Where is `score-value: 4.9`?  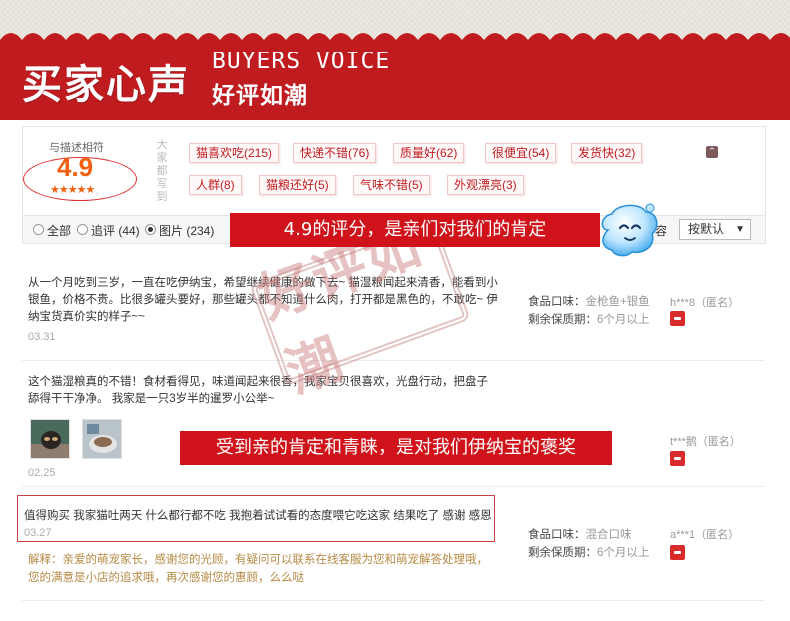 score-value: 4.9 is located at coordinates (75, 167).